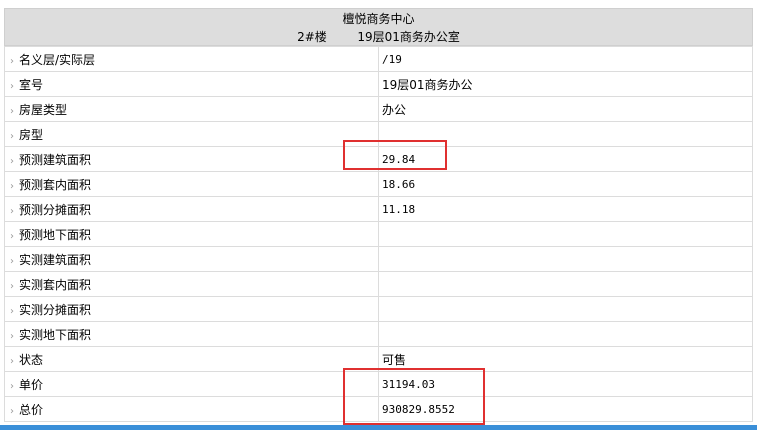 The width and height of the screenshot is (757, 430). I want to click on row-value: 办公, so click(394, 109).